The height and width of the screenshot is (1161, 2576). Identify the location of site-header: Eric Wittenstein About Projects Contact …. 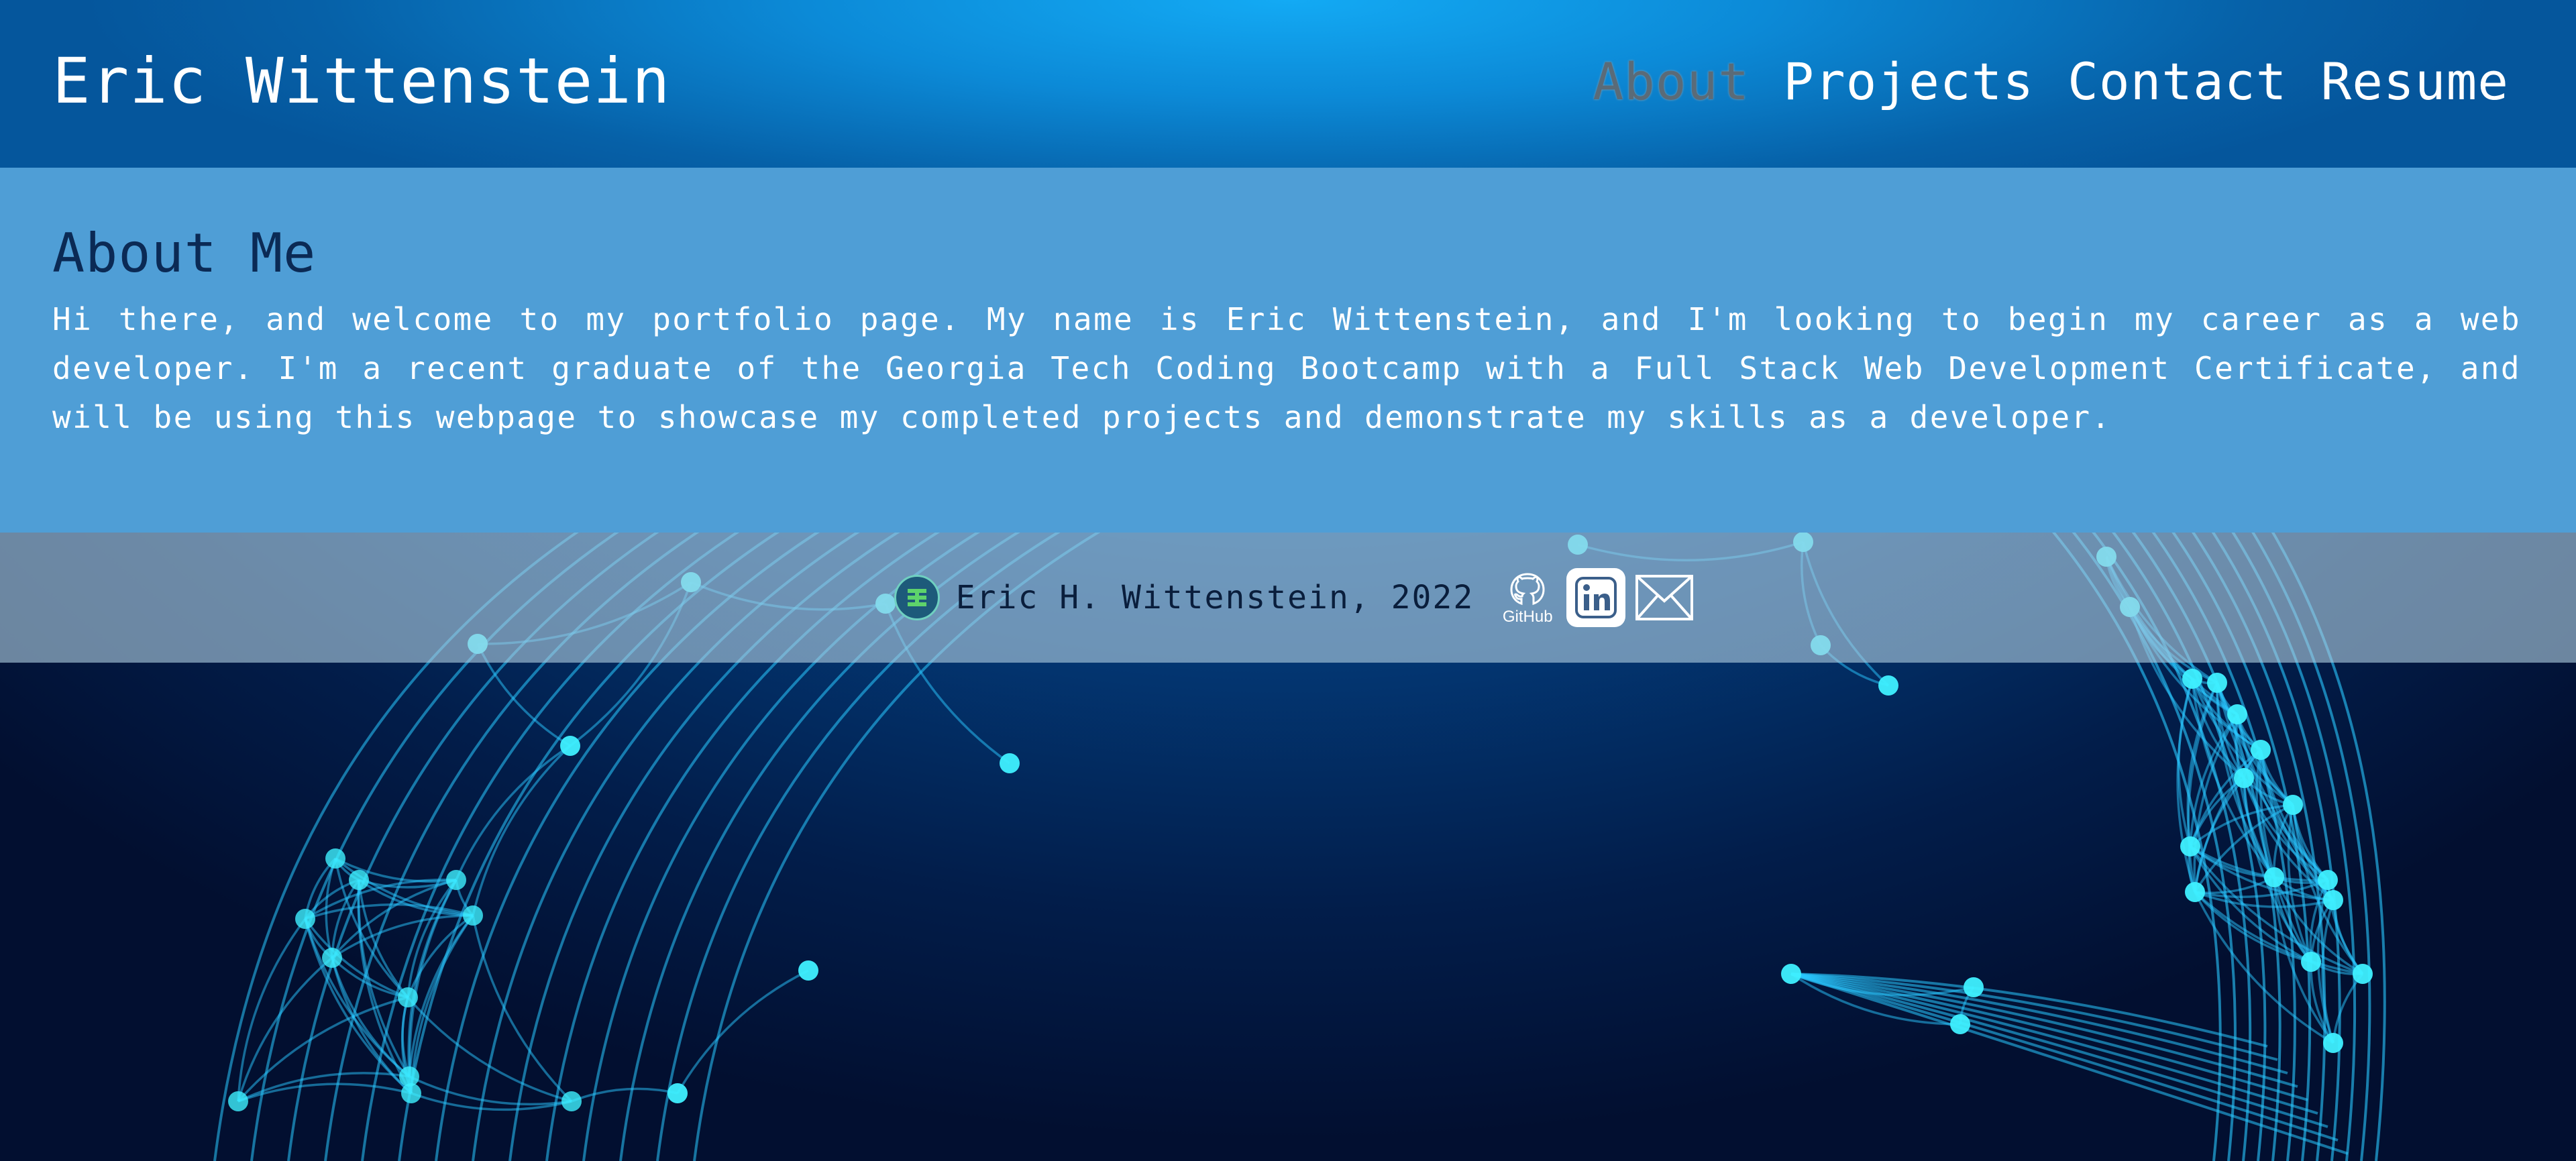
(1288, 84).